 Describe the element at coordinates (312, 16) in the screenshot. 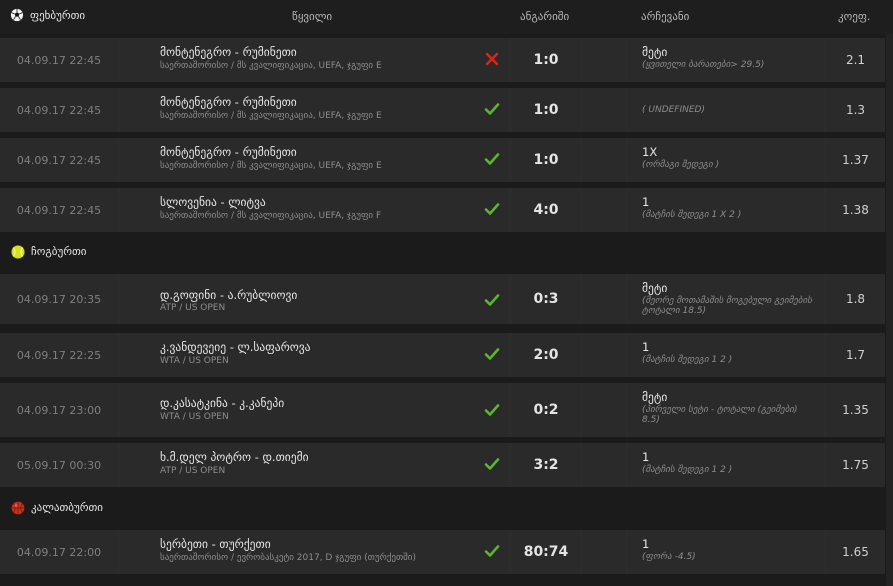

I see `column-header-pair: წყვილი` at that location.